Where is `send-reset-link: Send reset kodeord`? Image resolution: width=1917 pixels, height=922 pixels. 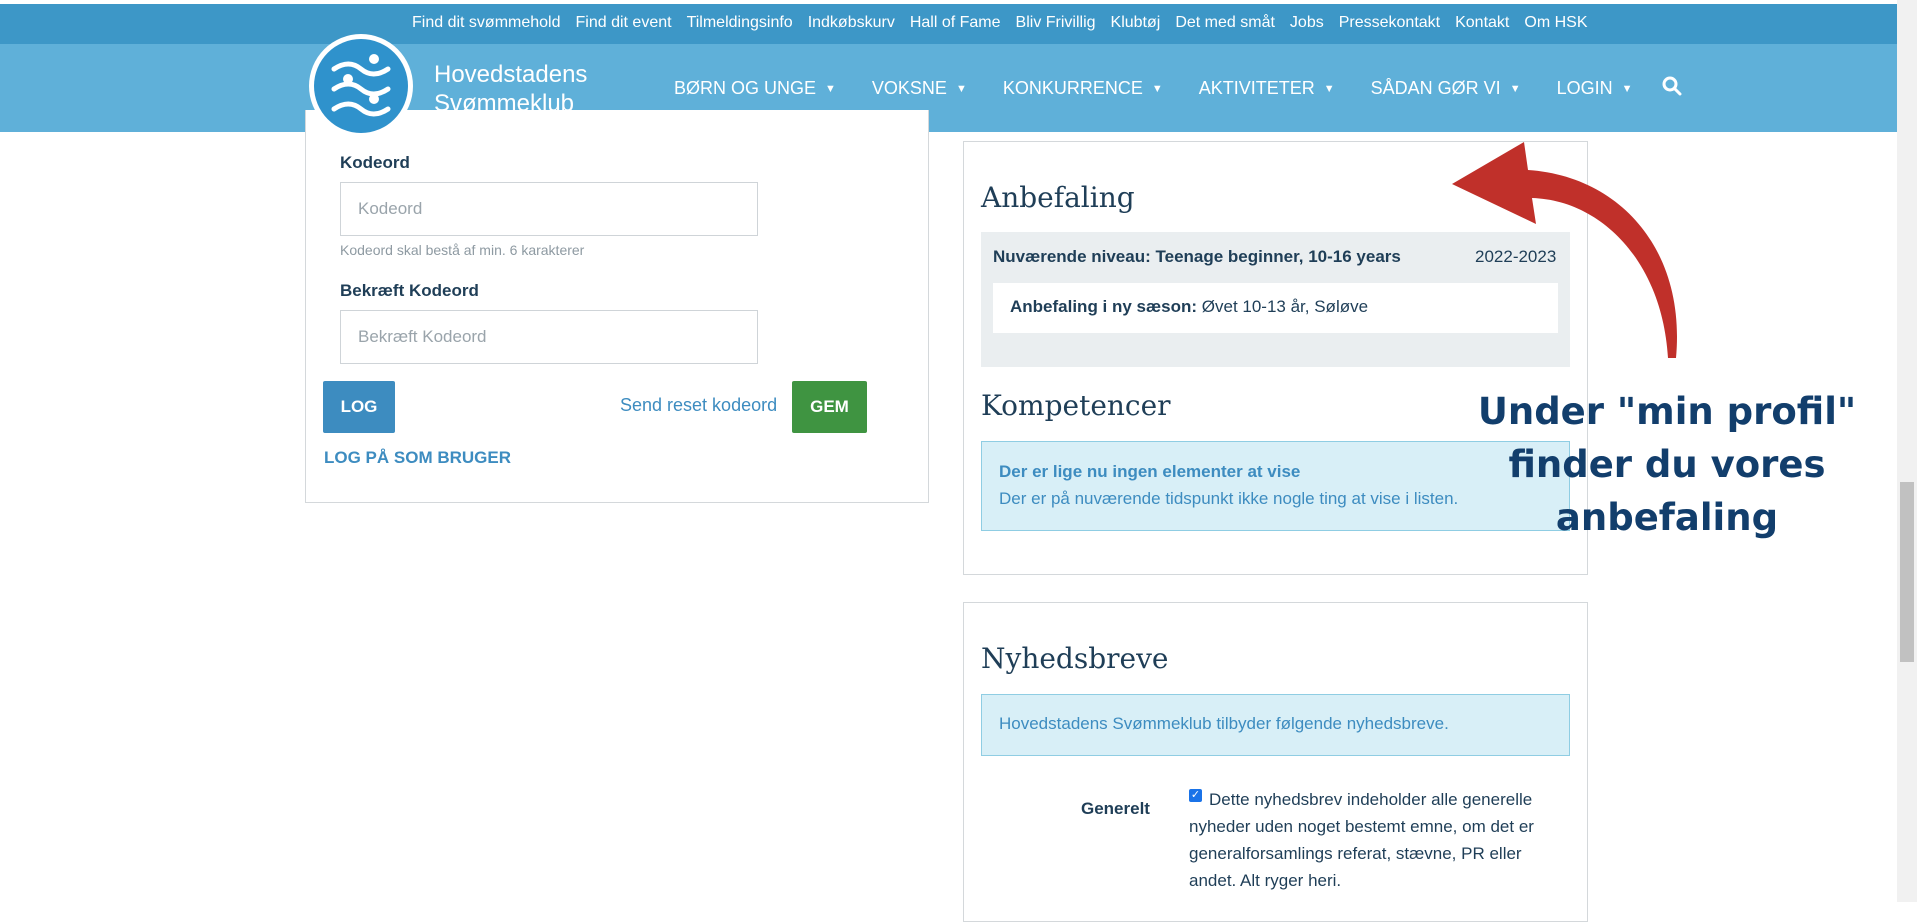 send-reset-link: Send reset kodeord is located at coordinates (698, 405).